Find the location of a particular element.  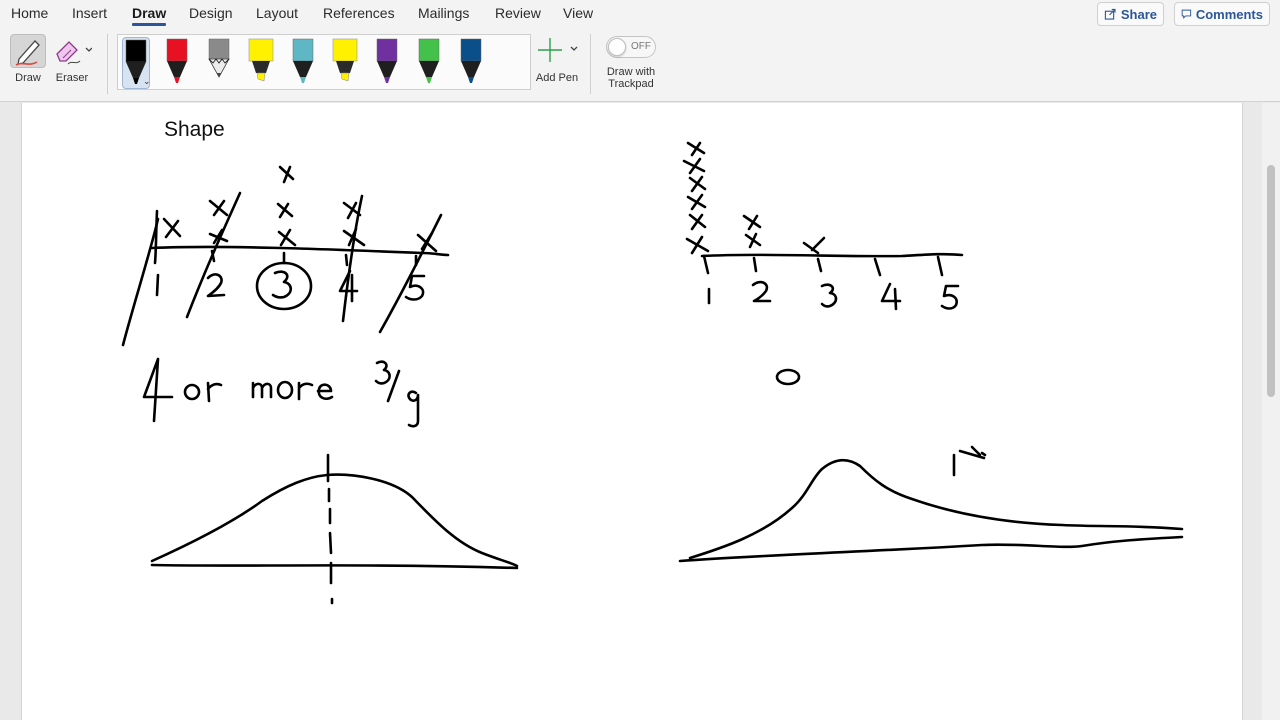

draw-label: Draw is located at coordinates (28, 78).